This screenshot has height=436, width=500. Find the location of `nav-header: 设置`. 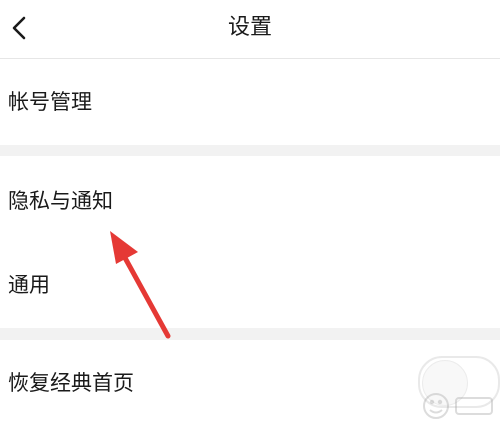

nav-header: 设置 is located at coordinates (250, 29).